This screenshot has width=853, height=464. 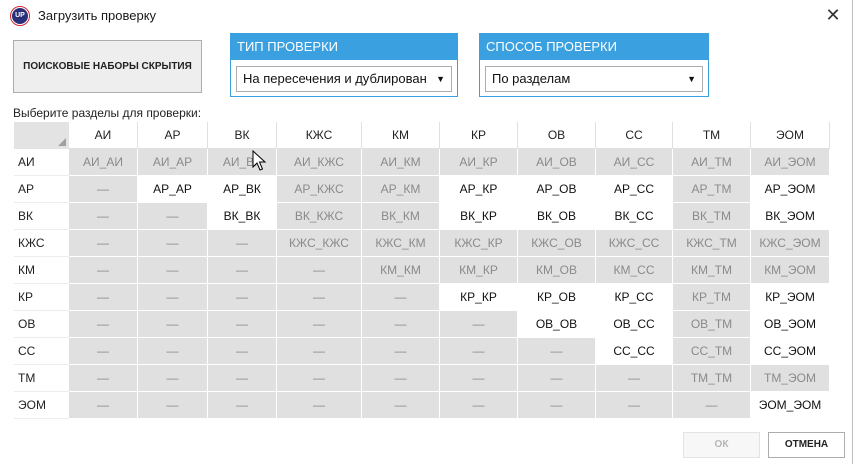 What do you see at coordinates (173, 189) in the screenshot?
I see `matrix-cell: АР_АР` at bounding box center [173, 189].